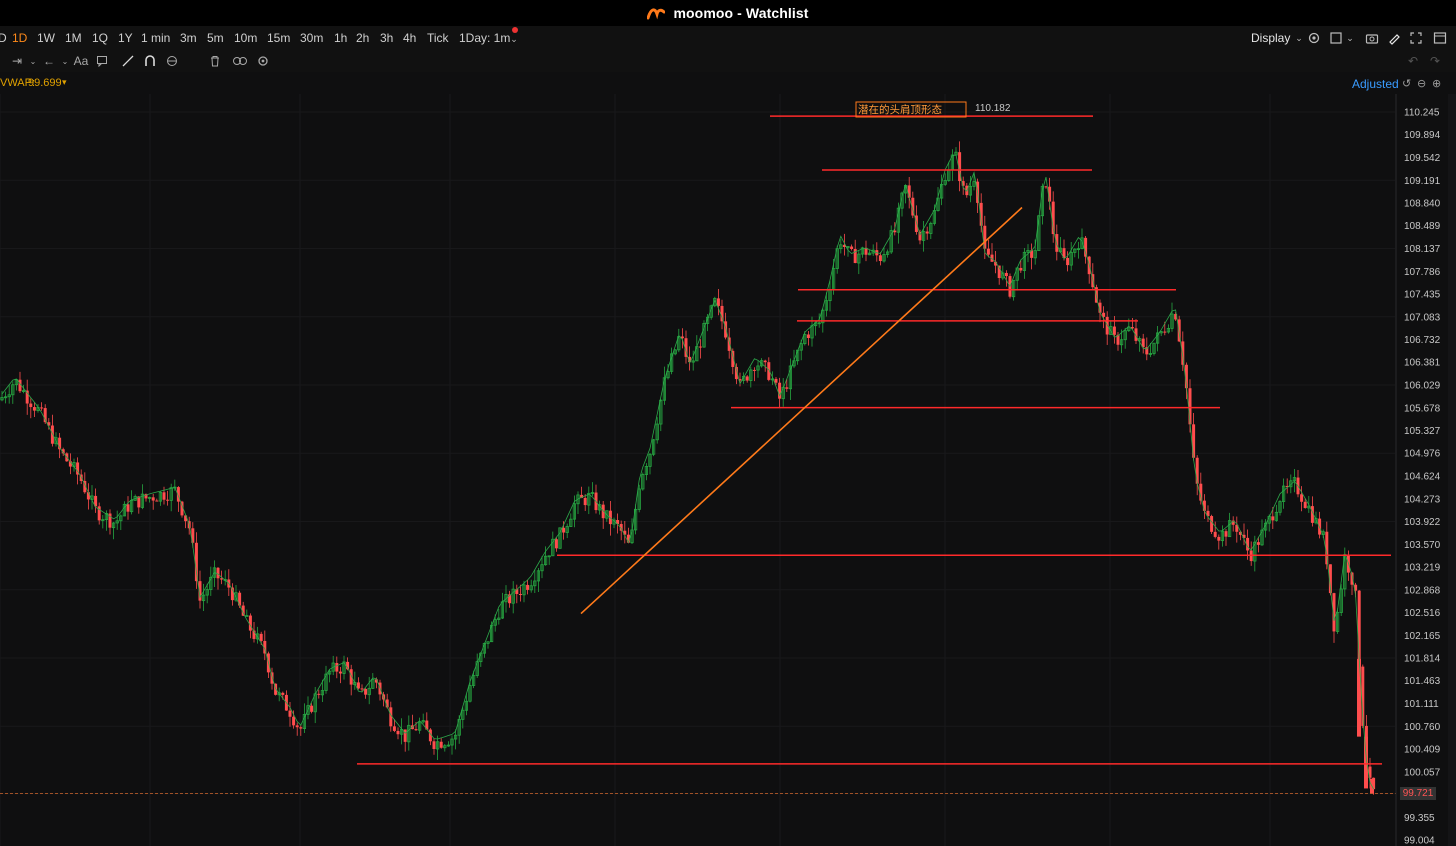 The image size is (1456, 846). I want to click on drawing-toolbar: ⇥ ⌄ ← ⌄ Aa ↶ ↷, so click(728, 61).